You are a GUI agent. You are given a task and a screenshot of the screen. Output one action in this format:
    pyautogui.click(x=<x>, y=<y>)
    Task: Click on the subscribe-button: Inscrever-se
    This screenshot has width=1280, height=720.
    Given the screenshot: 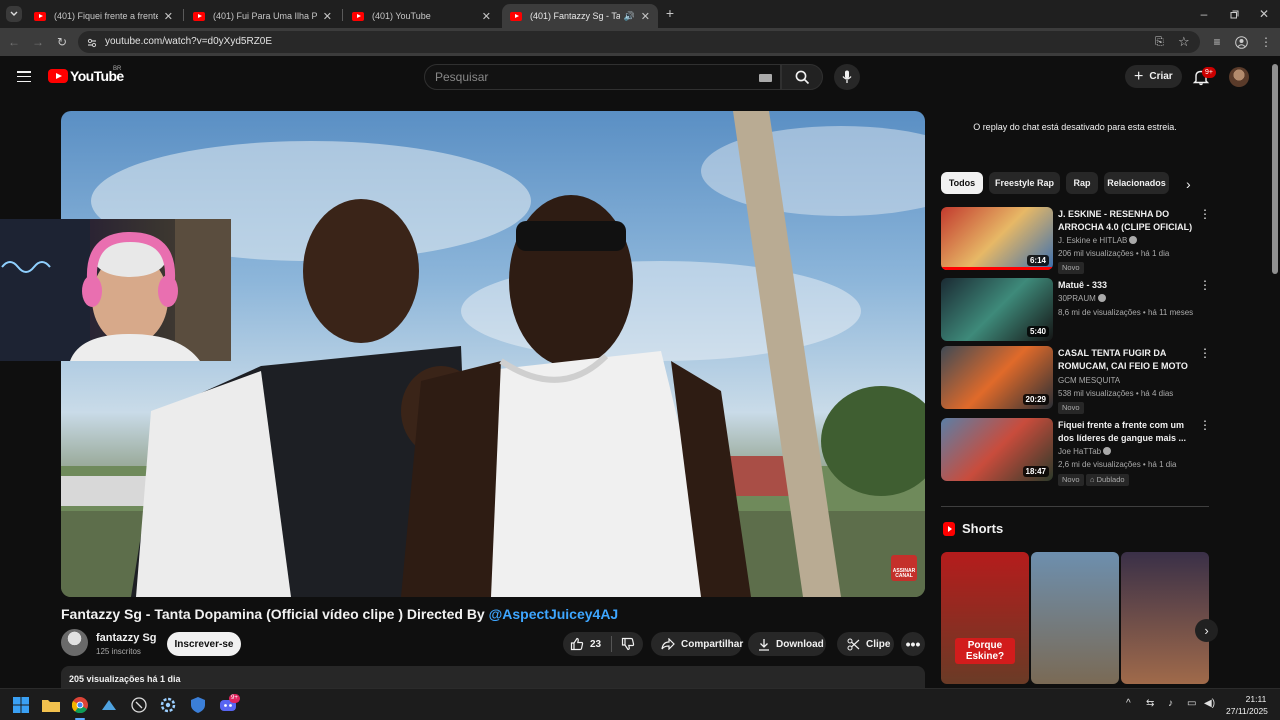 What is the action you would take?
    pyautogui.click(x=204, y=644)
    